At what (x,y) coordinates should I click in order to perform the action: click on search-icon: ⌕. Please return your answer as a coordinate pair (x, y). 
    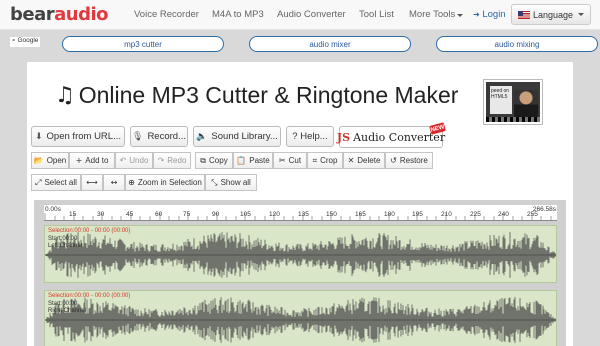
    Looking at the image, I should click on (14, 40).